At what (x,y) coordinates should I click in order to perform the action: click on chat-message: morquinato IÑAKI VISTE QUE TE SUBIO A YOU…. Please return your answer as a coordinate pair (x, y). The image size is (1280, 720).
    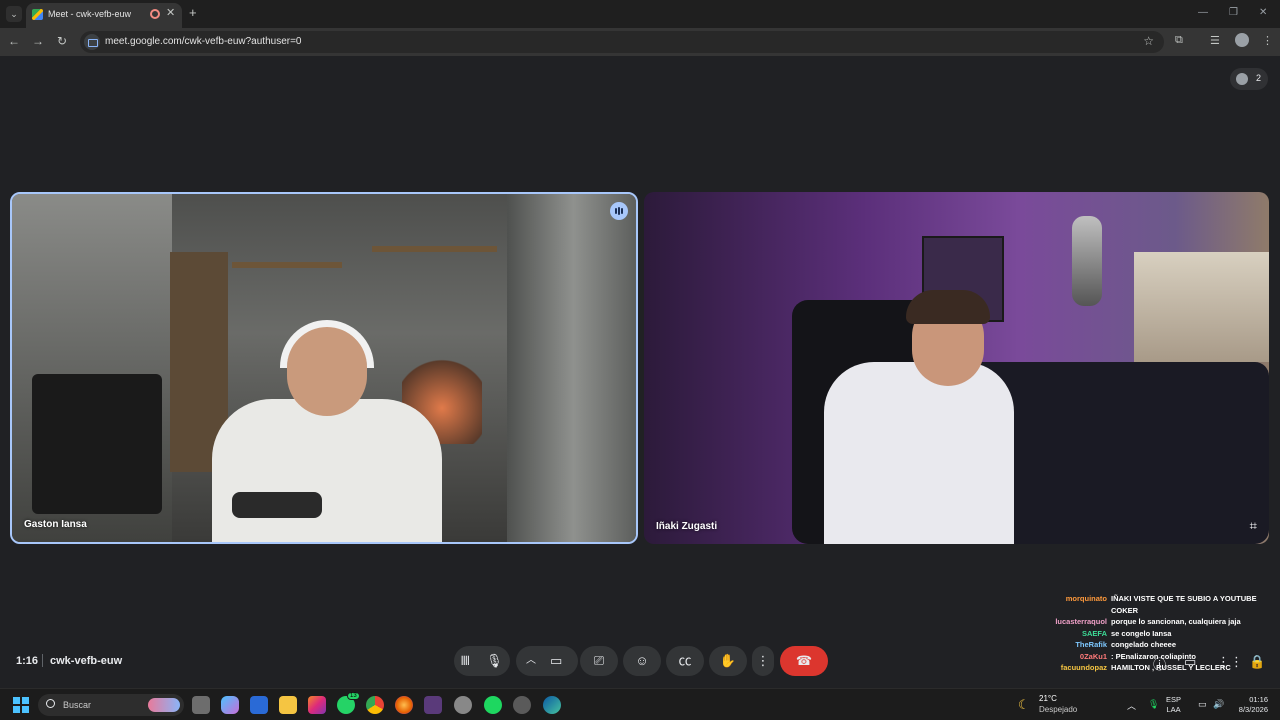
    Looking at the image, I should click on (1150, 604).